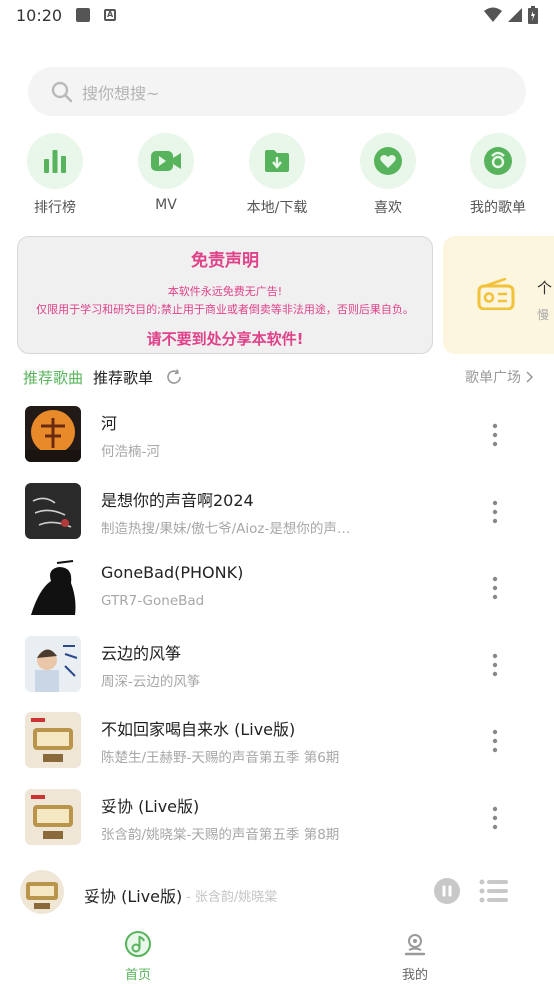 The height and width of the screenshot is (984, 554). I want to click on quick-nav-my-playlists: 我的歌单, so click(498, 175).